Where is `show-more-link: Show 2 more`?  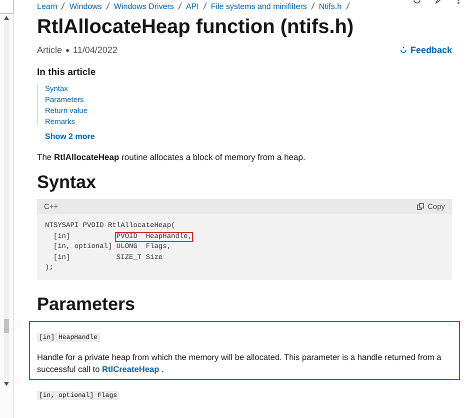 show-more-link: Show 2 more is located at coordinates (248, 136).